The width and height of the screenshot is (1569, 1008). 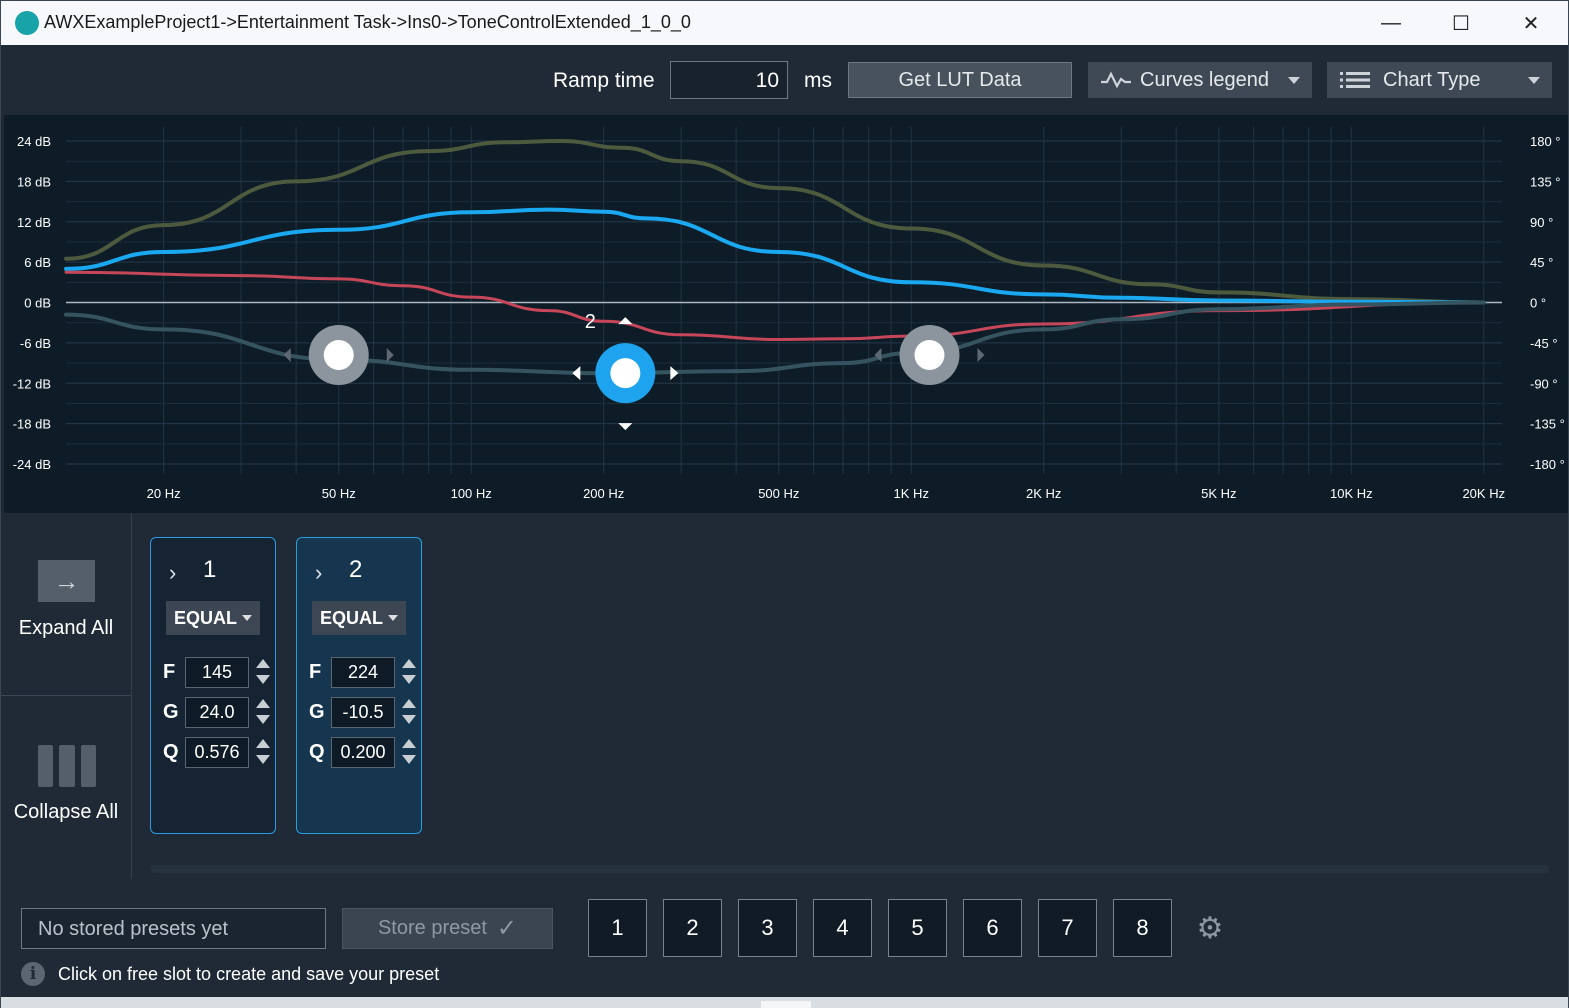 What do you see at coordinates (1200, 80) in the screenshot?
I see `curves-legend-dropdown: Curves legend` at bounding box center [1200, 80].